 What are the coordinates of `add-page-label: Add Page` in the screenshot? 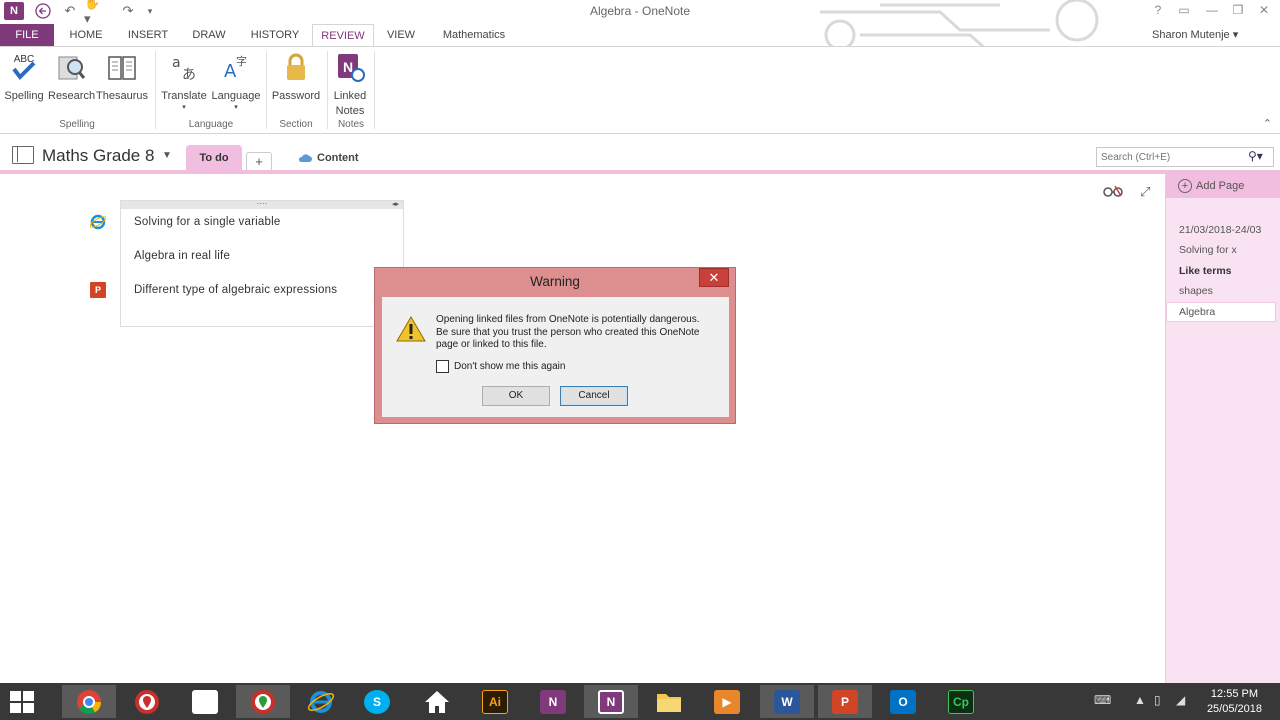 It's located at (1220, 186).